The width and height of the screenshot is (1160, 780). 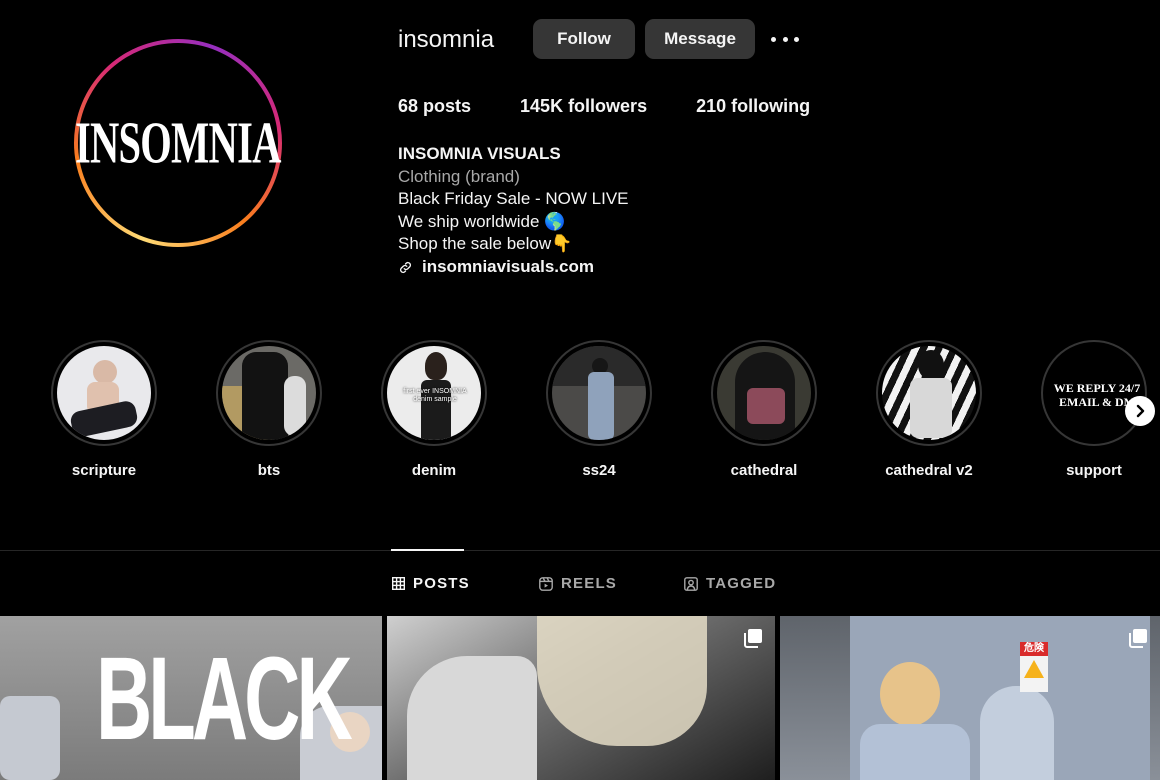 I want to click on tab-posts: POSTS, so click(x=431, y=583).